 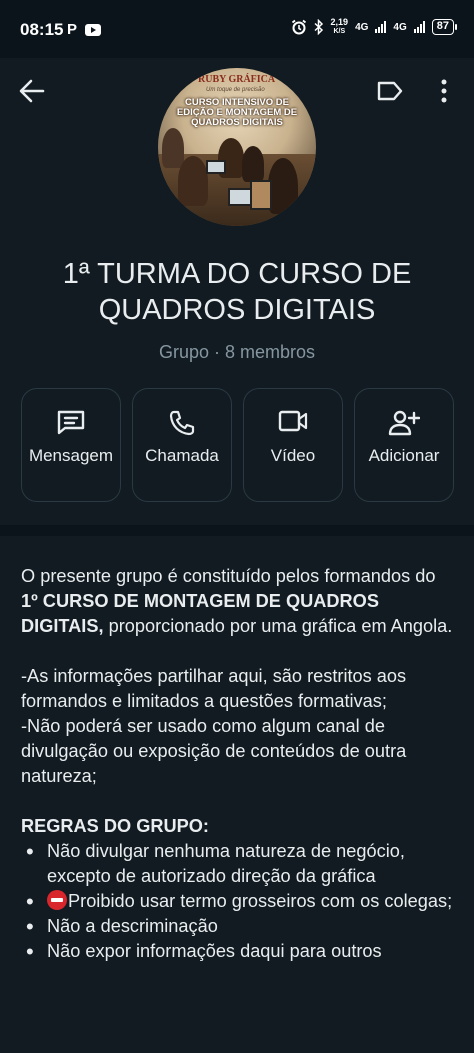 I want to click on alarm-icon, so click(x=298, y=27).